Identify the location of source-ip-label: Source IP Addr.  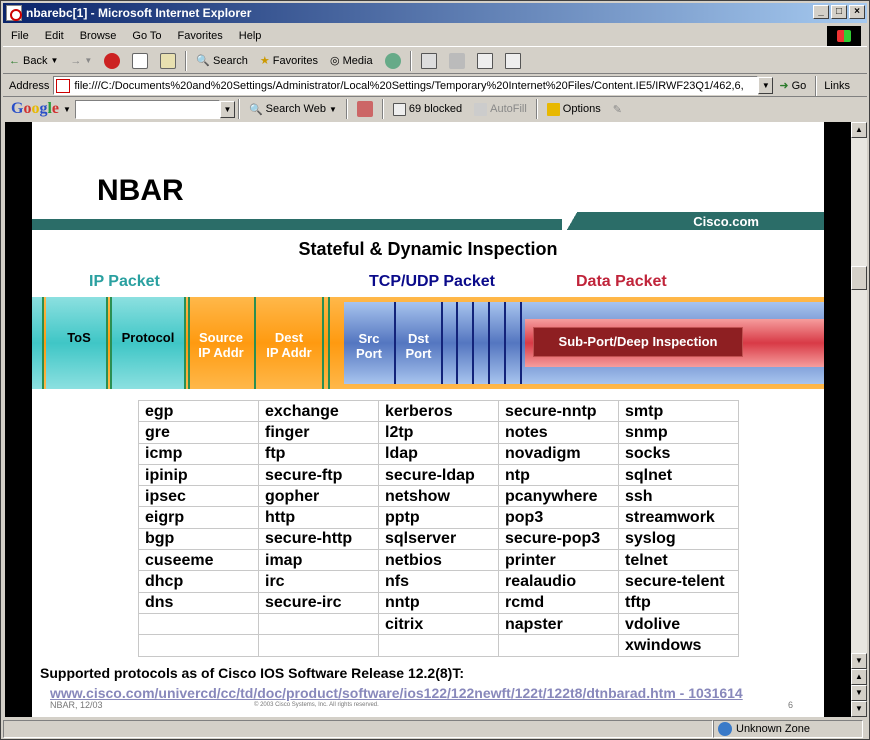
(221, 345).